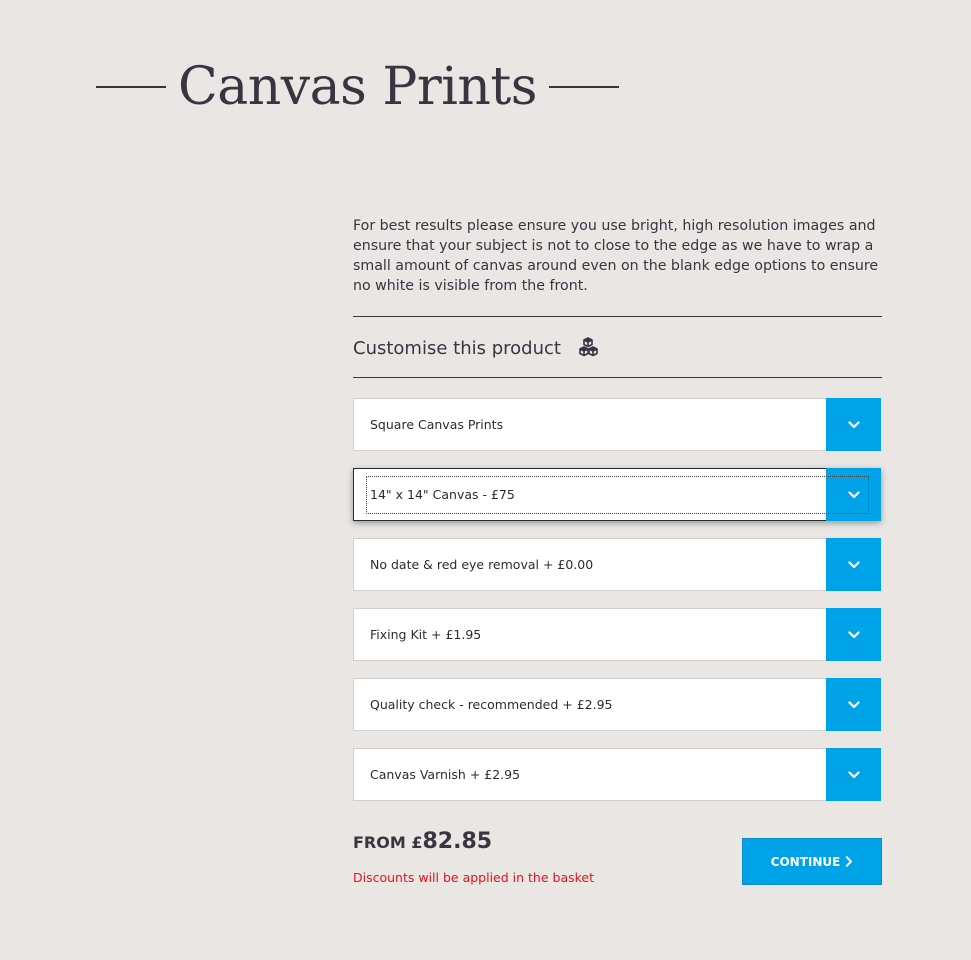 Image resolution: width=971 pixels, height=960 pixels. I want to click on cubes-icon, so click(588, 347).